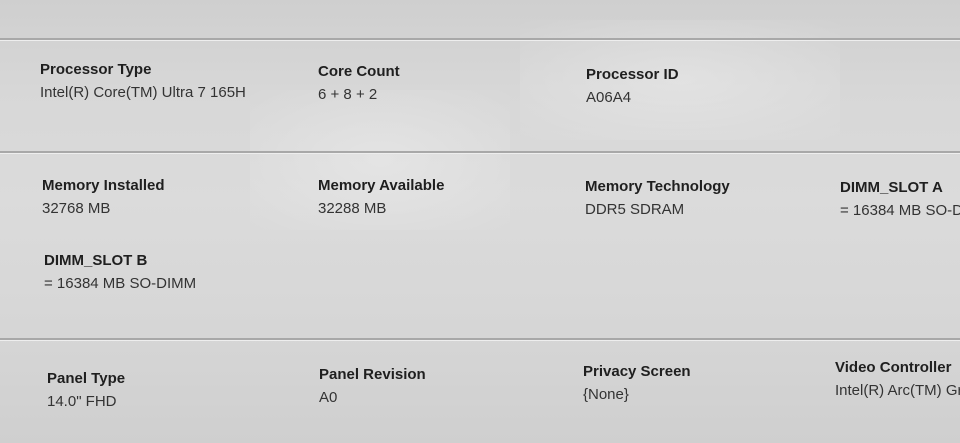 The image size is (960, 443). Describe the element at coordinates (86, 378) in the screenshot. I see `panel-type-label: Panel Type` at that location.